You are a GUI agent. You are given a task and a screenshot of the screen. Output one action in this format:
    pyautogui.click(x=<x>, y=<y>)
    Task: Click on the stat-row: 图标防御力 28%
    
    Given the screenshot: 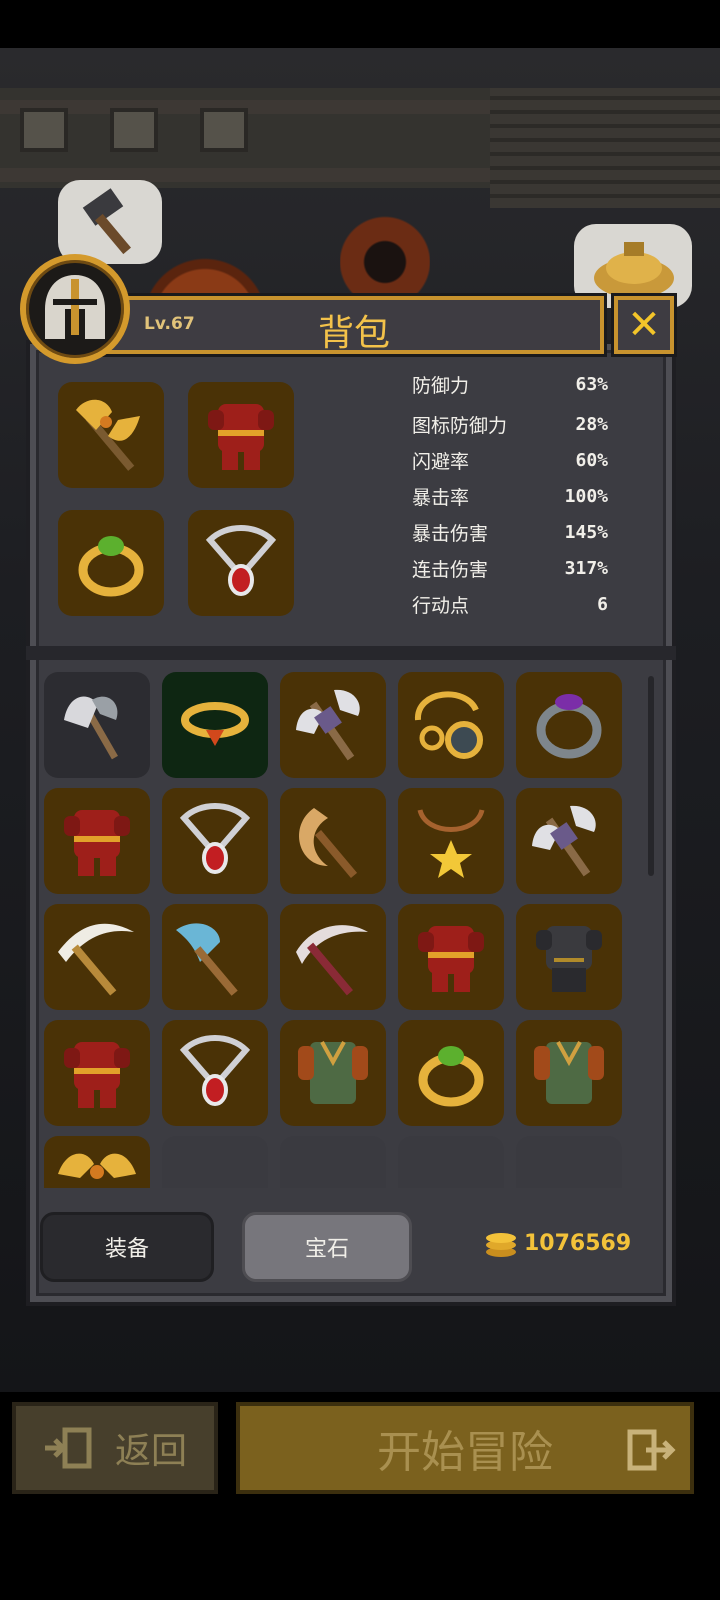 What is the action you would take?
    pyautogui.click(x=510, y=424)
    